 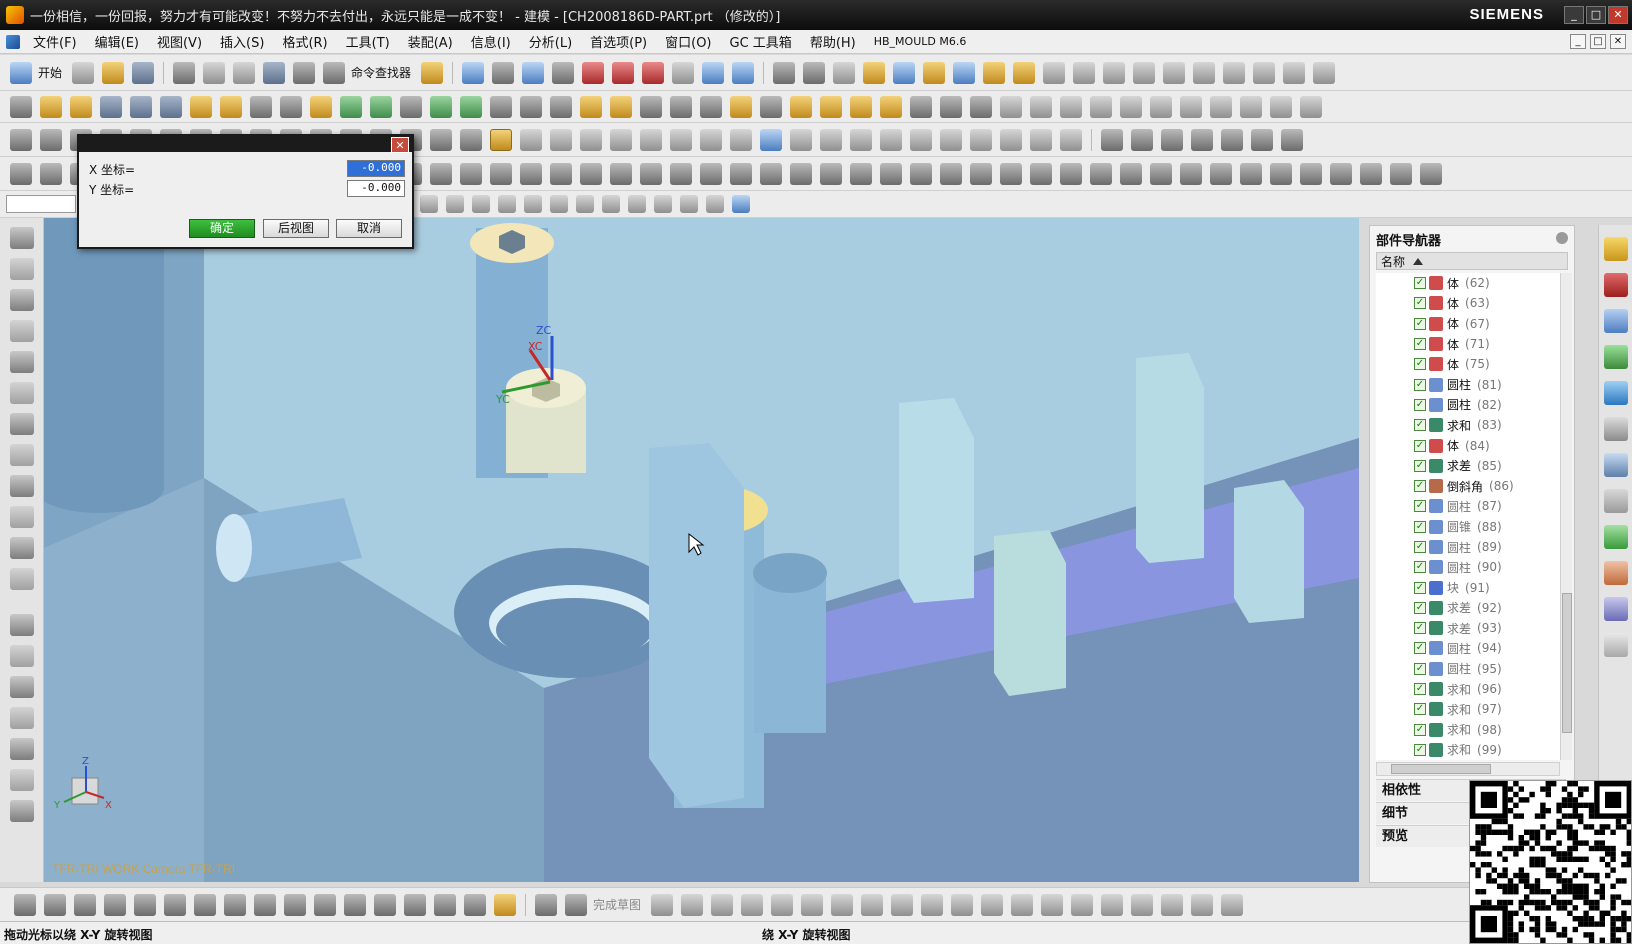 I want to click on menu-preferences: 首选项(P), so click(x=618, y=41).